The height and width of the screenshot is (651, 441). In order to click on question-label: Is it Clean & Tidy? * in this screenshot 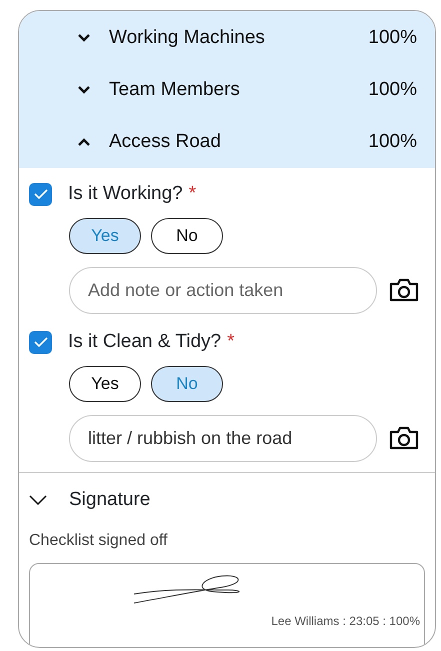, I will do `click(151, 342)`.